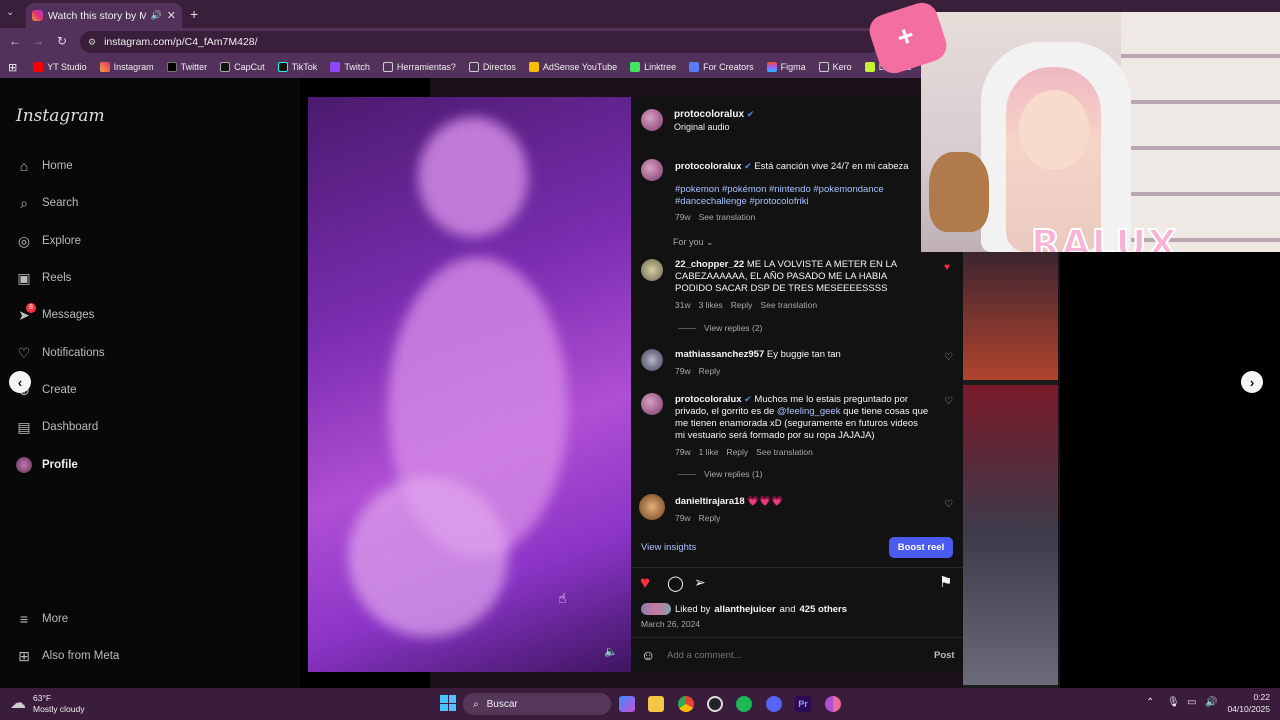 The height and width of the screenshot is (720, 1280). I want to click on view-replies-2: View replies (1), so click(720, 474).